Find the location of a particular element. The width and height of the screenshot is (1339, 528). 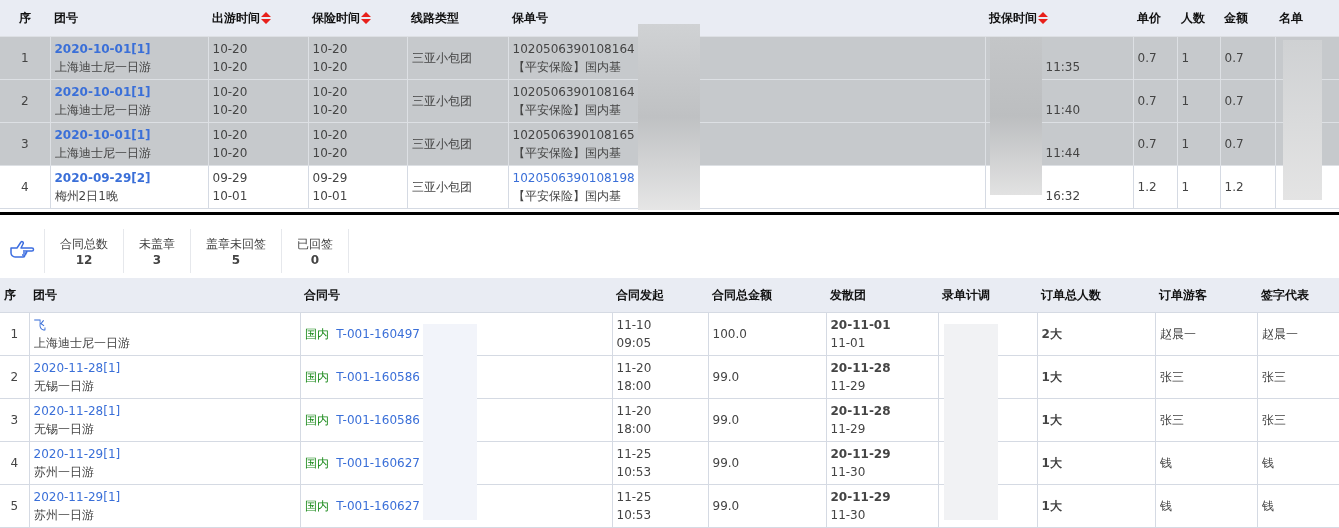

column-header: 团号 is located at coordinates (66, 17).